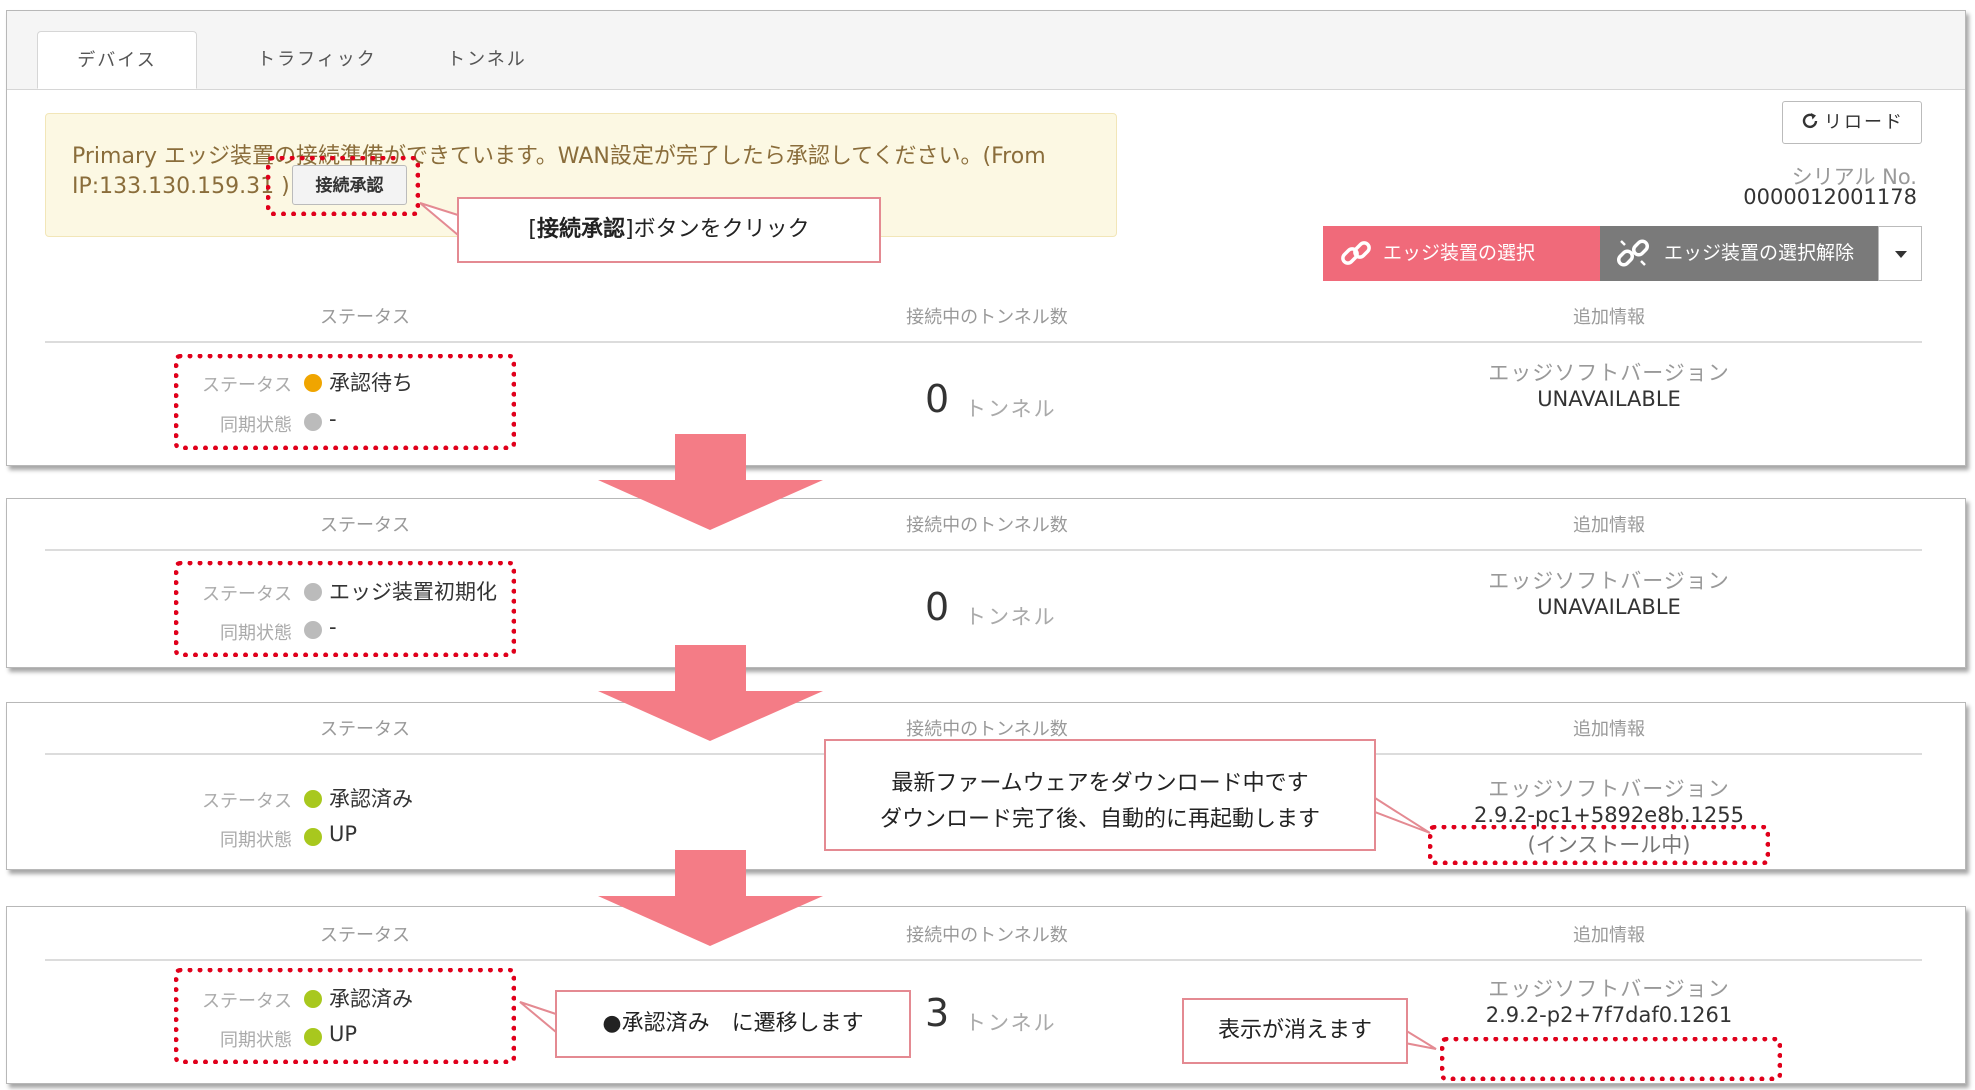 The image size is (1975, 1090). What do you see at coordinates (1830, 197) in the screenshot?
I see `serial-value: 0000012001178` at bounding box center [1830, 197].